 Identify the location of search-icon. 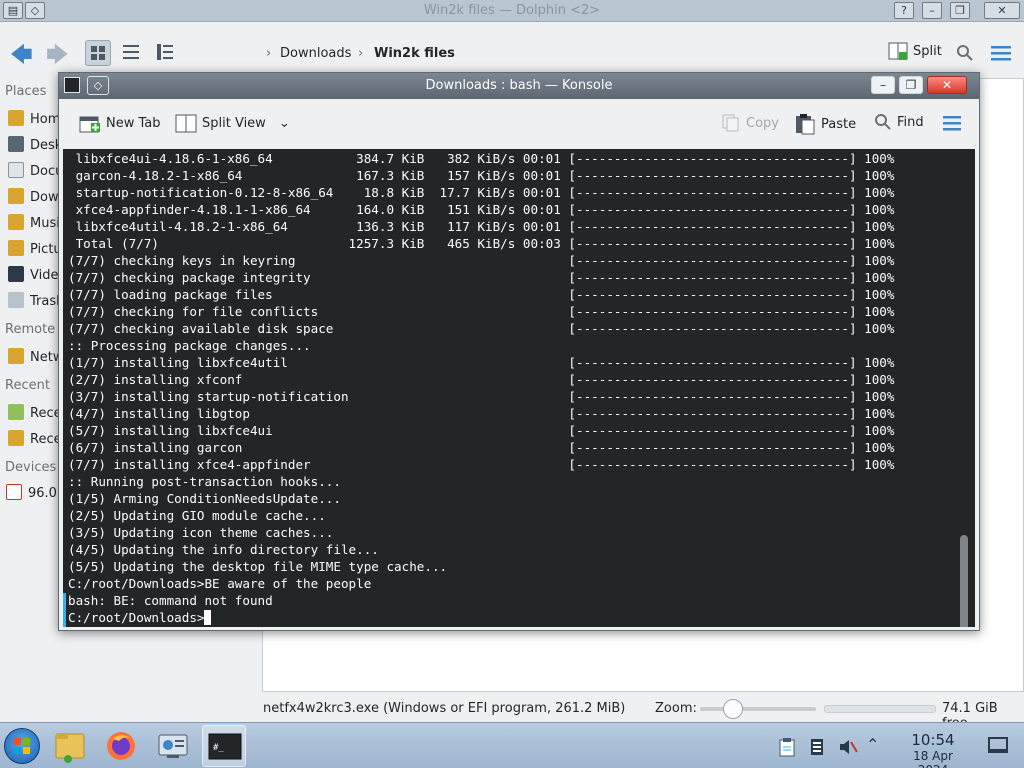
(965, 55).